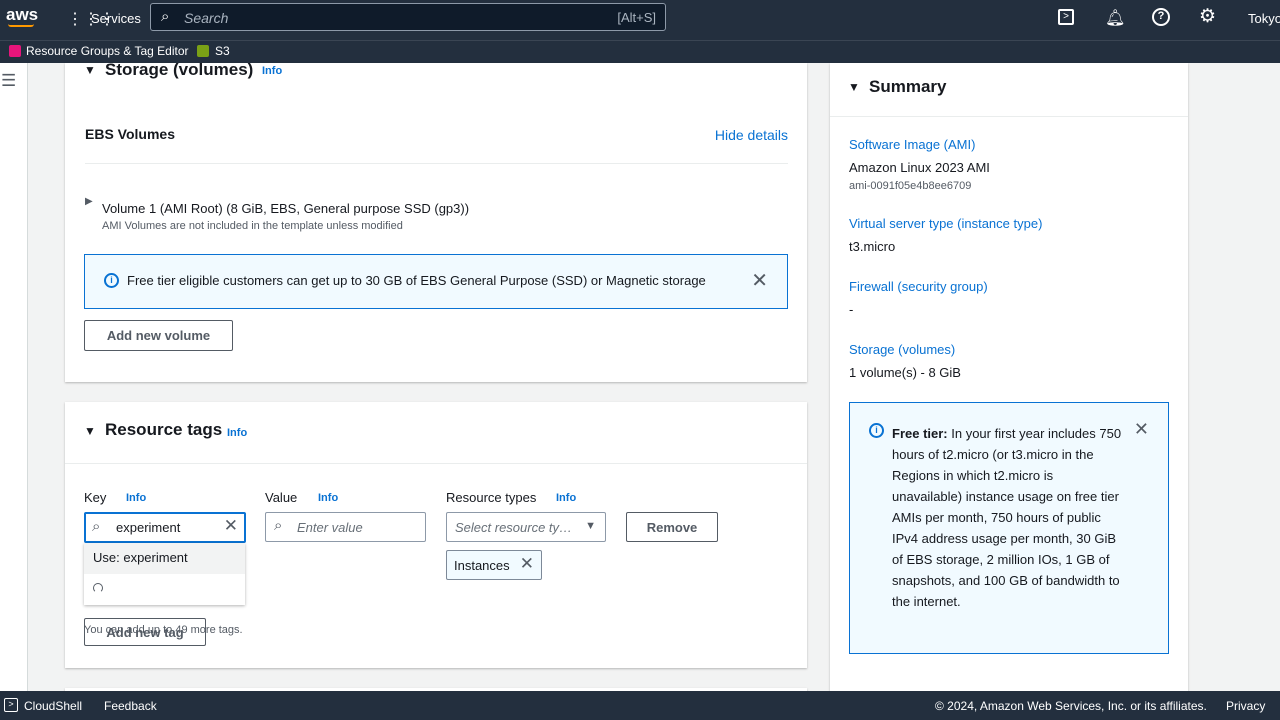 The height and width of the screenshot is (720, 1280). I want to click on instances-token: Instances ✕, so click(494, 565).